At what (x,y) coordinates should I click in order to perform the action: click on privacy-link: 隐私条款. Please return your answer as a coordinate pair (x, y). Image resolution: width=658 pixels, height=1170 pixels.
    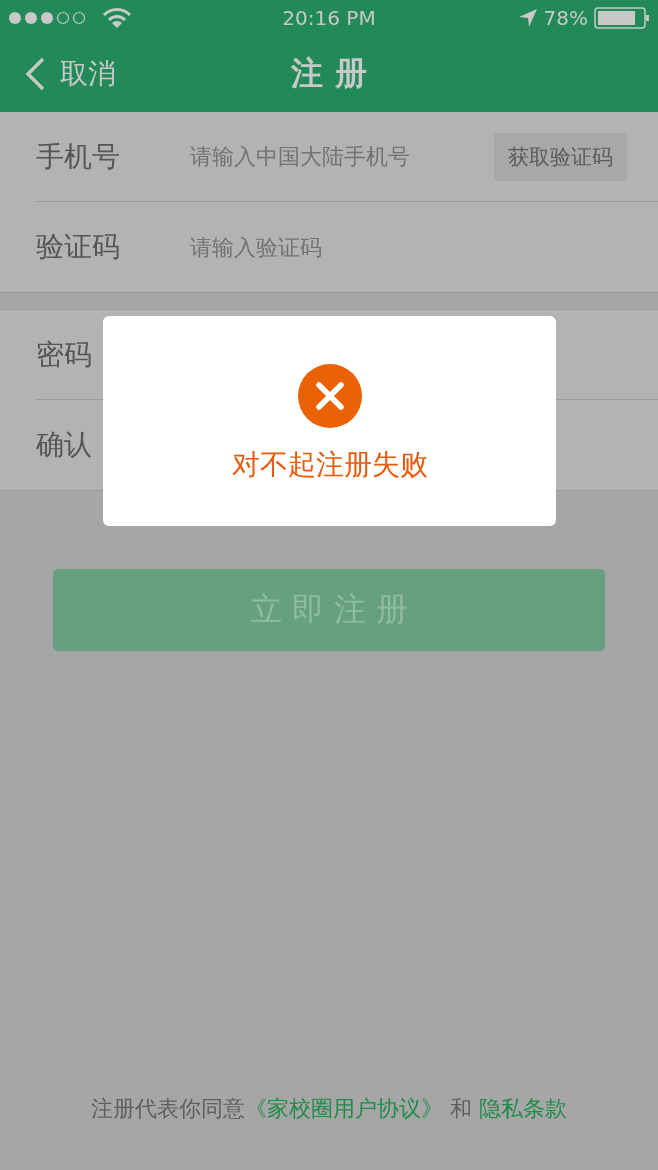
    Looking at the image, I should click on (523, 1108).